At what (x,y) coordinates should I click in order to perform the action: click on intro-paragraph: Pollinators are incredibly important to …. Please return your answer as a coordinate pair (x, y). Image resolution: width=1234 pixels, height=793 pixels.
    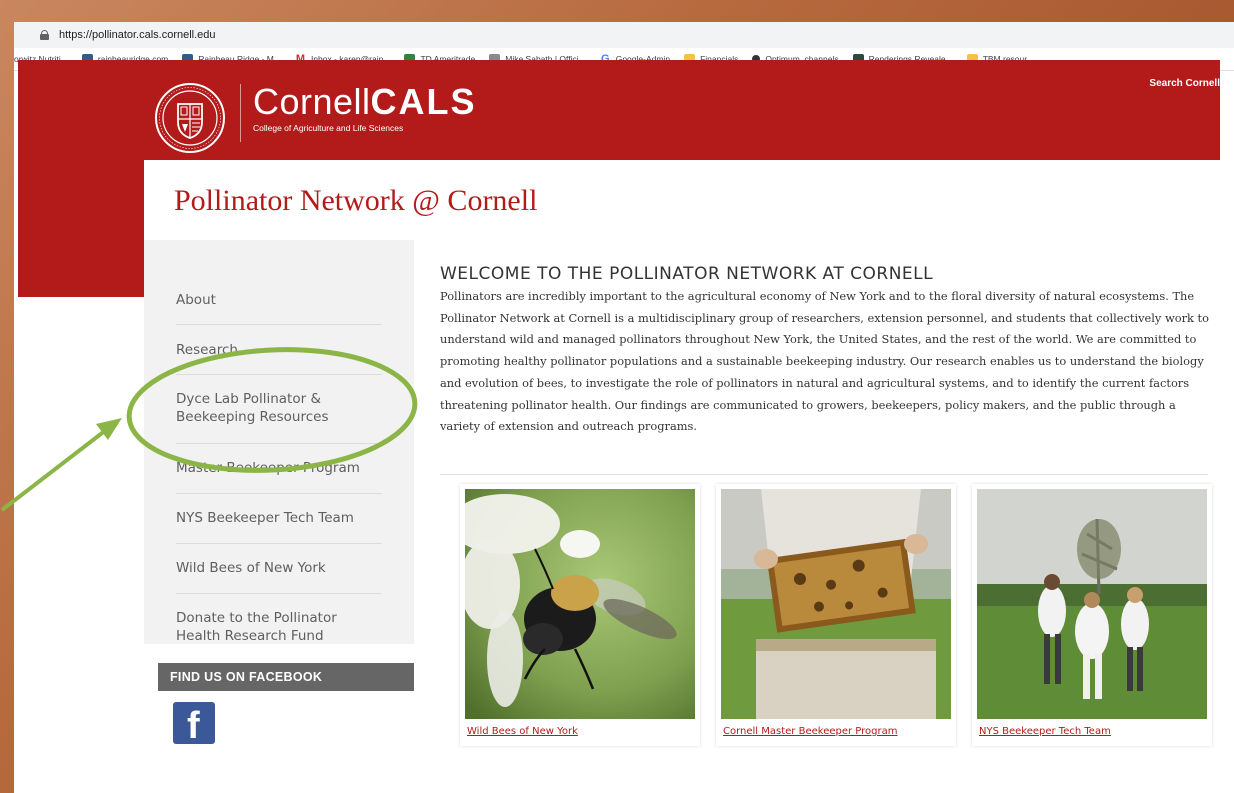
    Looking at the image, I should click on (824, 361).